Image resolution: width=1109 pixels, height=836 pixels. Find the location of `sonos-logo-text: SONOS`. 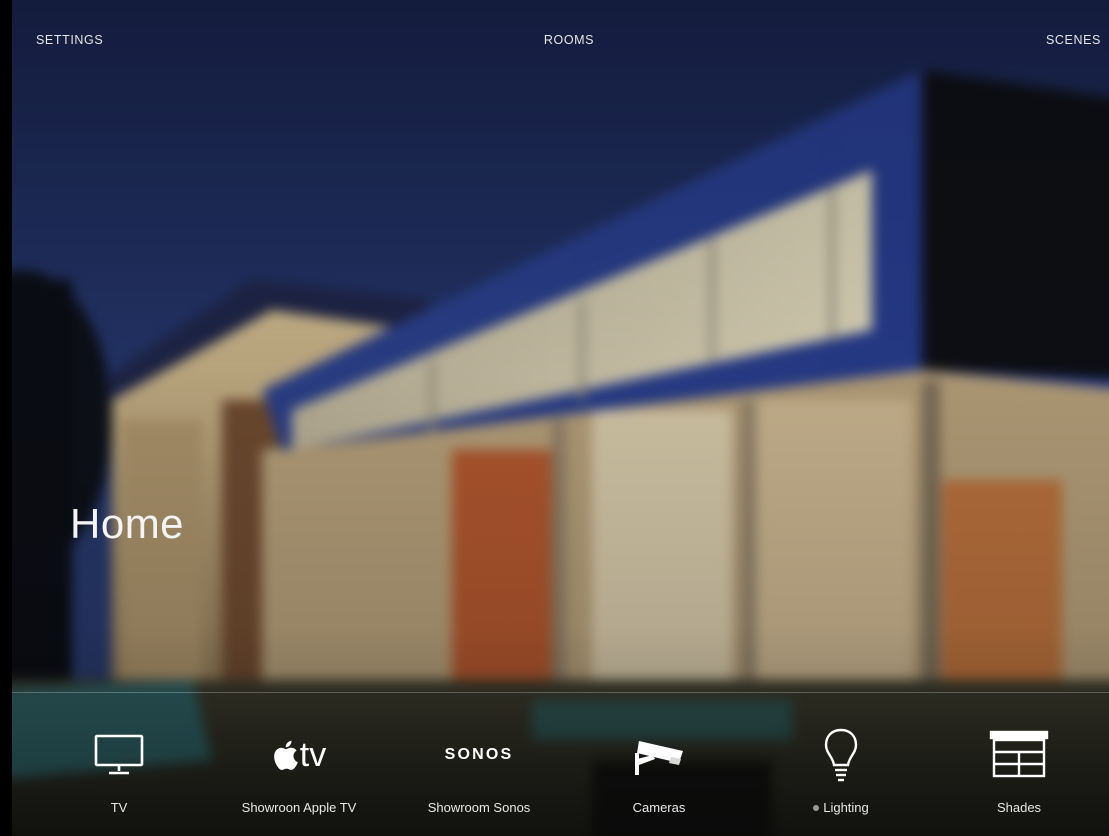

sonos-logo-text: SONOS is located at coordinates (479, 754).